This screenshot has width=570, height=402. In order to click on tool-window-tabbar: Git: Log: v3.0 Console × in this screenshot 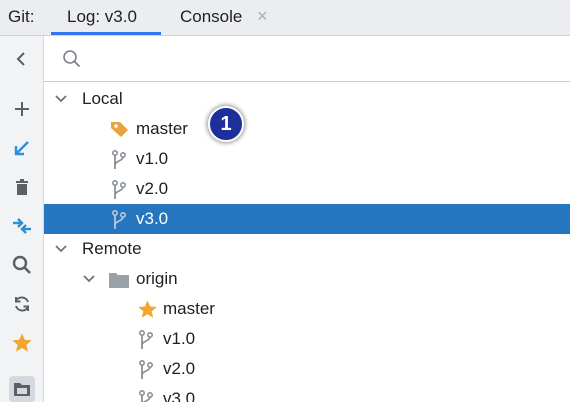, I will do `click(285, 18)`.